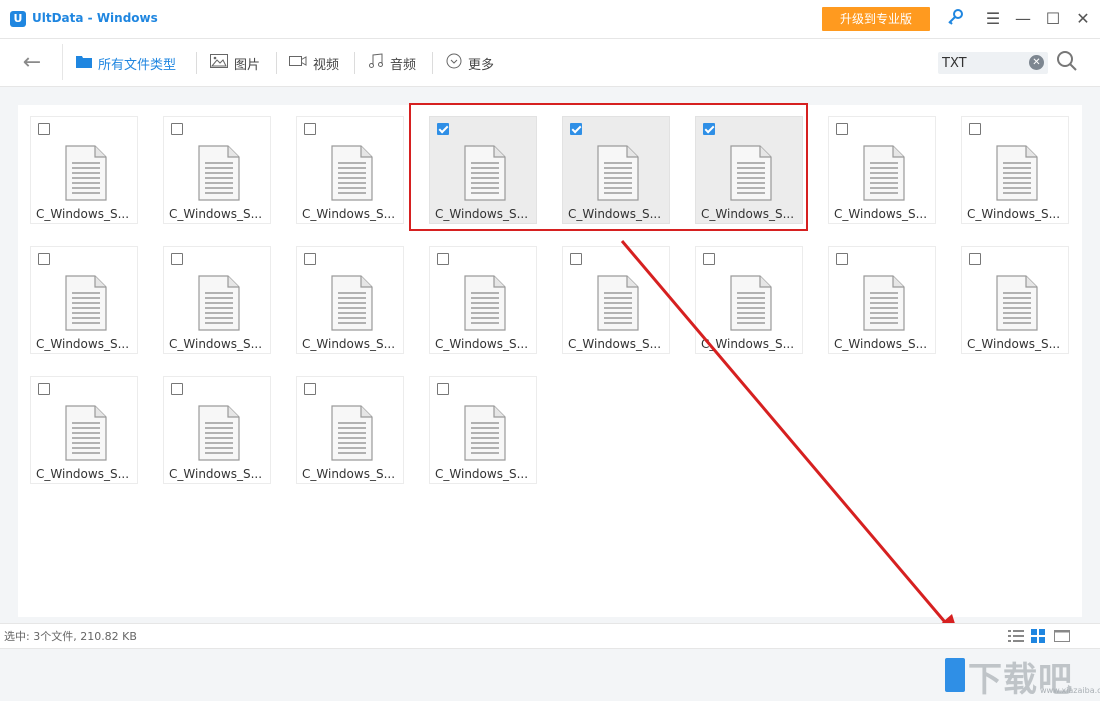 This screenshot has width=1100, height=701. Describe the element at coordinates (18, 19) in the screenshot. I see `app-logo-icon: U` at that location.